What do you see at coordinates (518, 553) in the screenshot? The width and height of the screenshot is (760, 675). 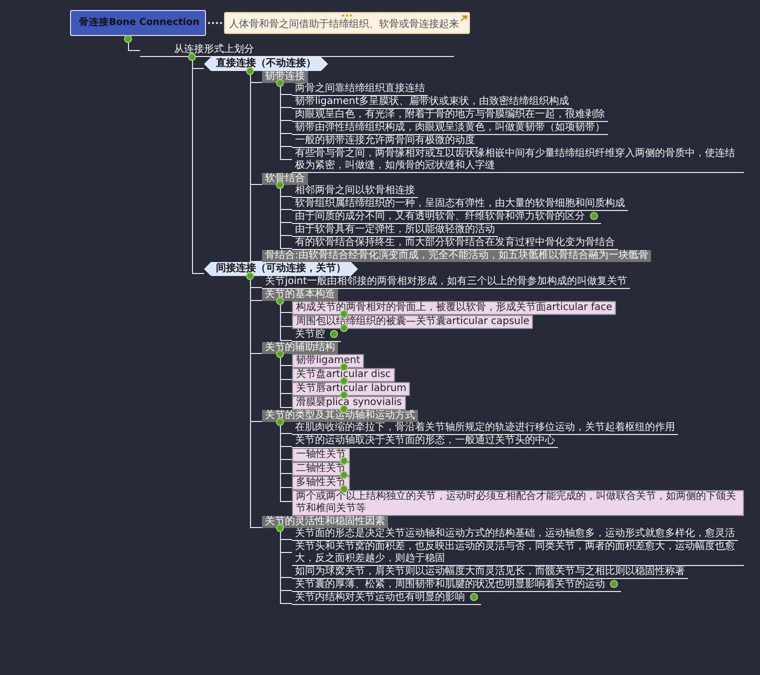 I see `leaf-text: 关节头和关节窝的面积差，也反映出运动的灵活与否，同类关节，两者的面积差愈大，运动幅度也愈大，反之面积差越少，则趋于稳固` at bounding box center [518, 553].